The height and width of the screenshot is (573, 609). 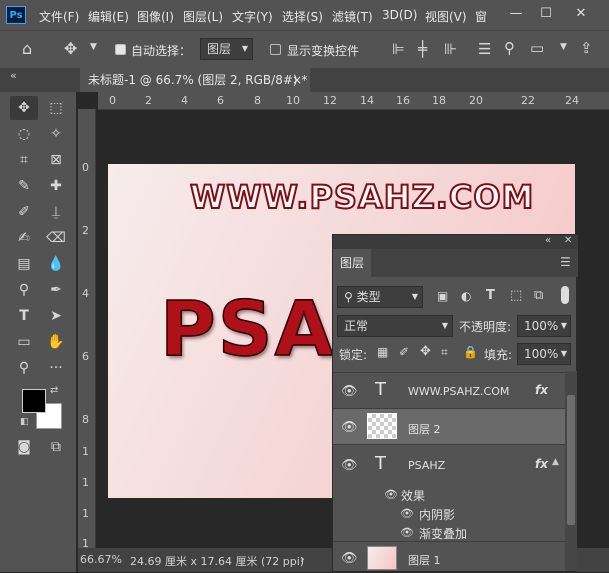 I want to click on fill-field: 100% ▼, so click(x=544, y=354).